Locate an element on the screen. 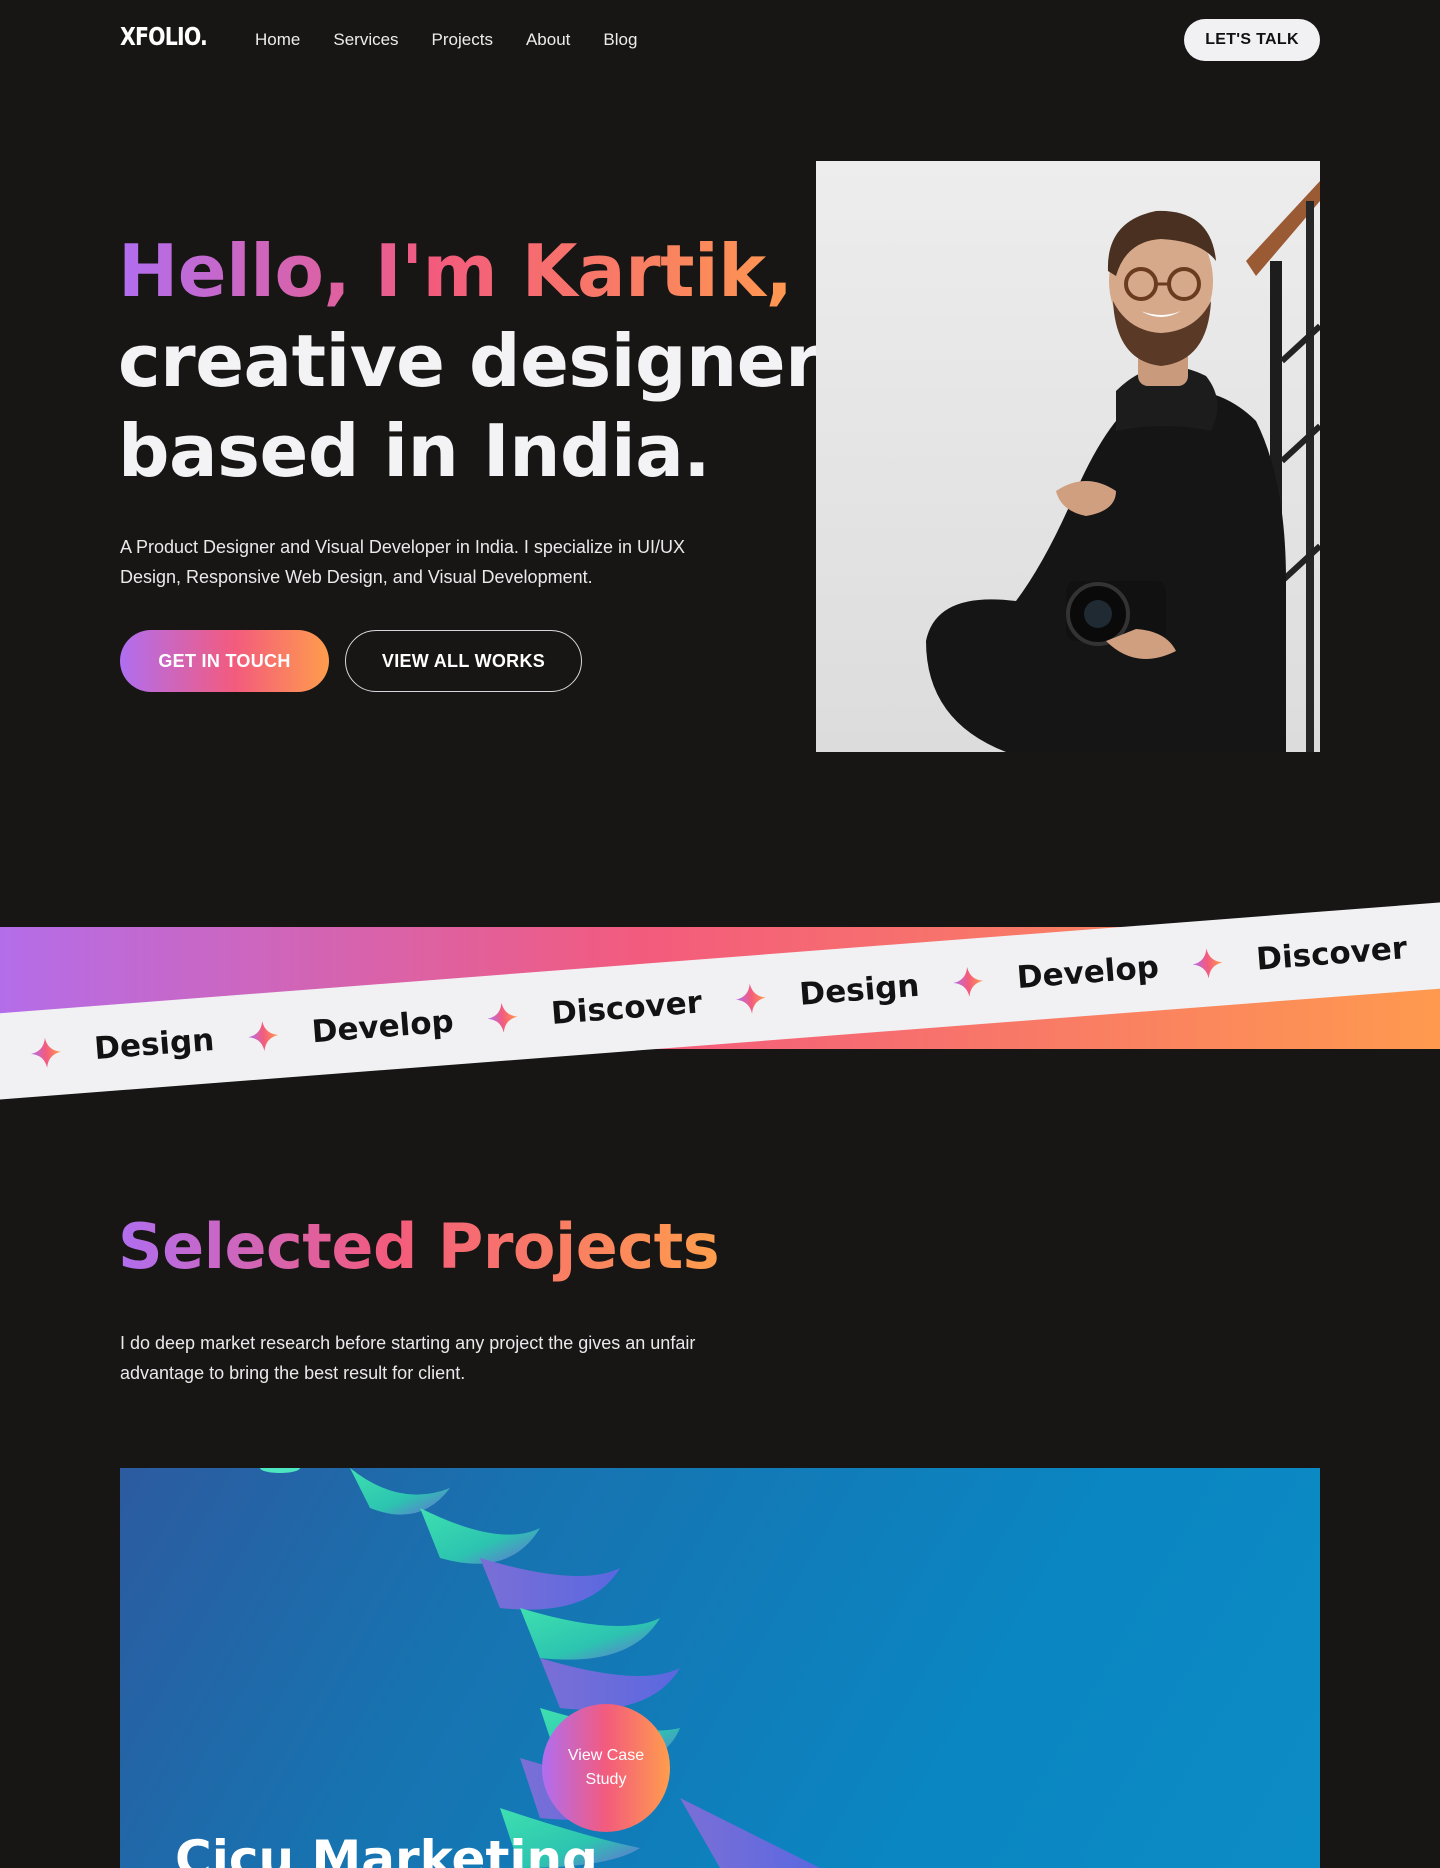 The width and height of the screenshot is (1440, 1868). nav-link-blog: Blog is located at coordinates (620, 40).